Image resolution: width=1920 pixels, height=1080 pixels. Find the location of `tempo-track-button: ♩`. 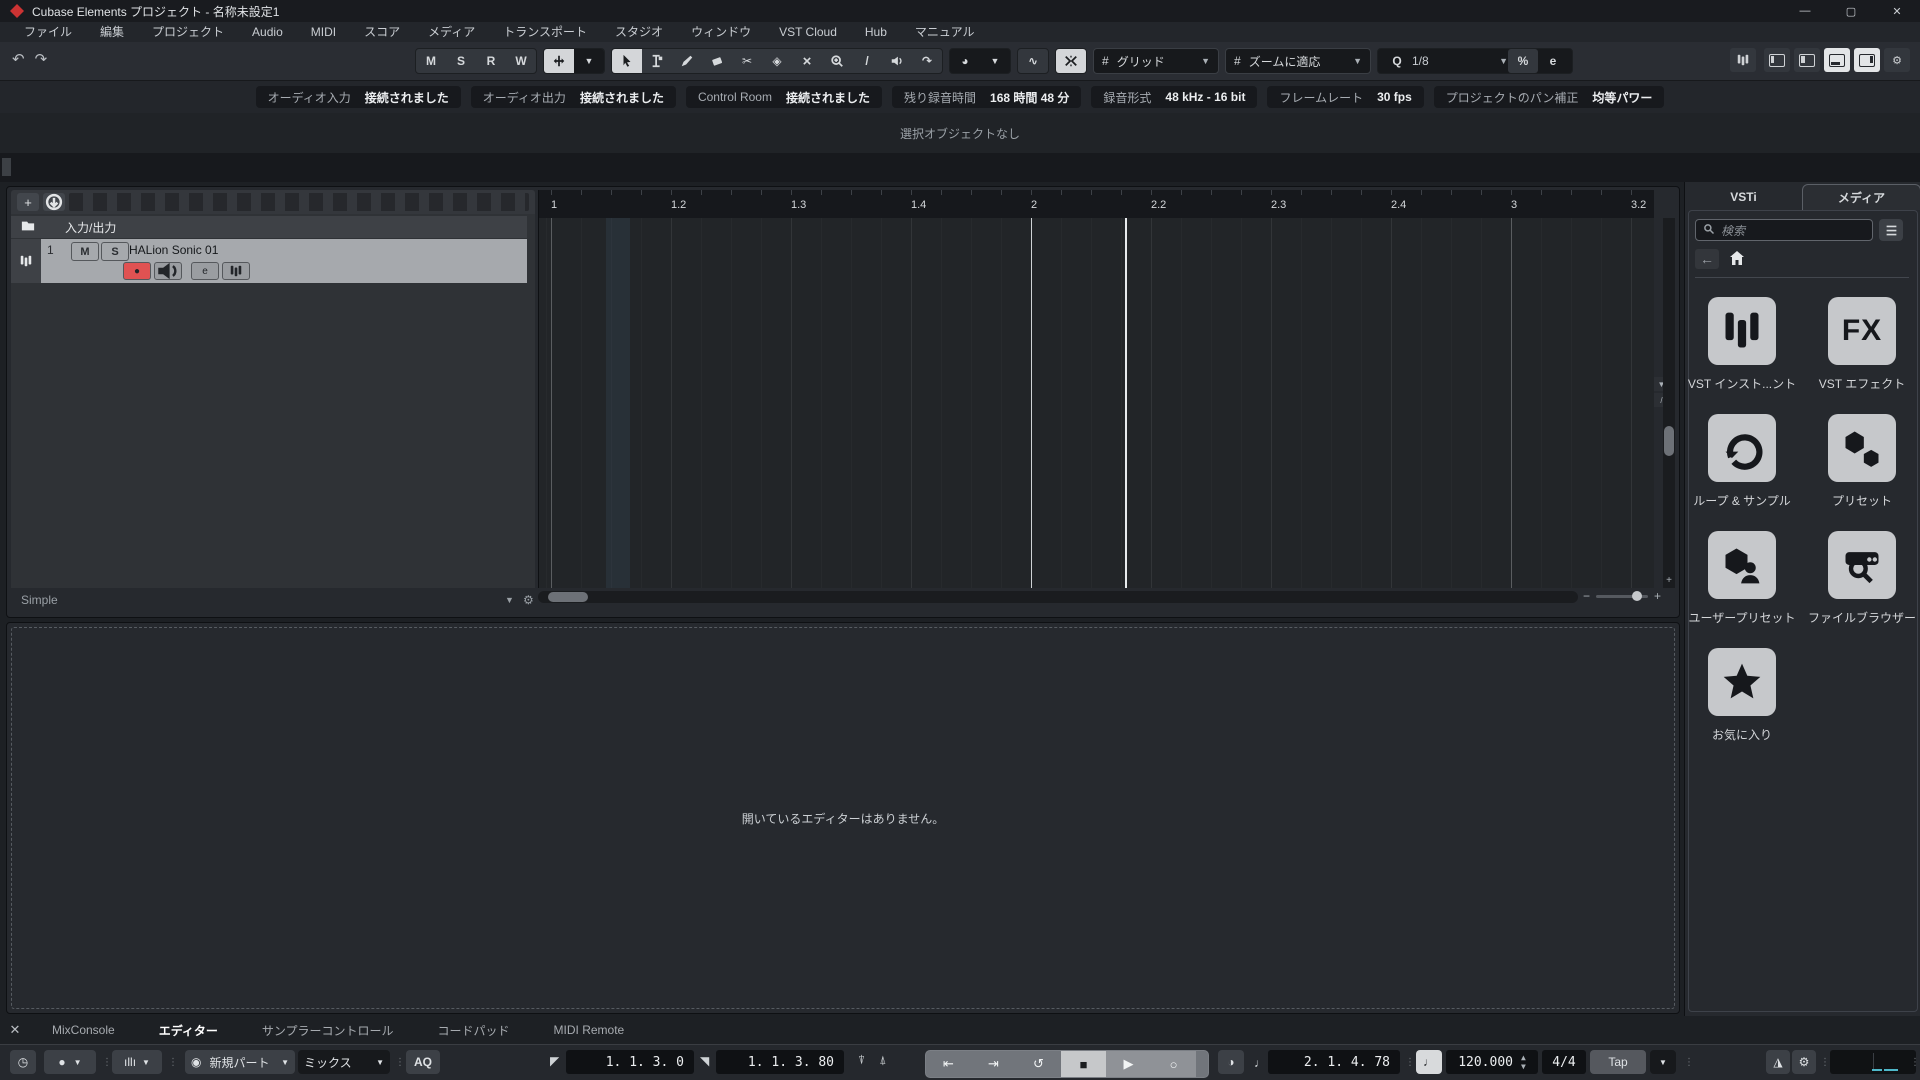

tempo-track-button: ♩ is located at coordinates (1429, 1062).